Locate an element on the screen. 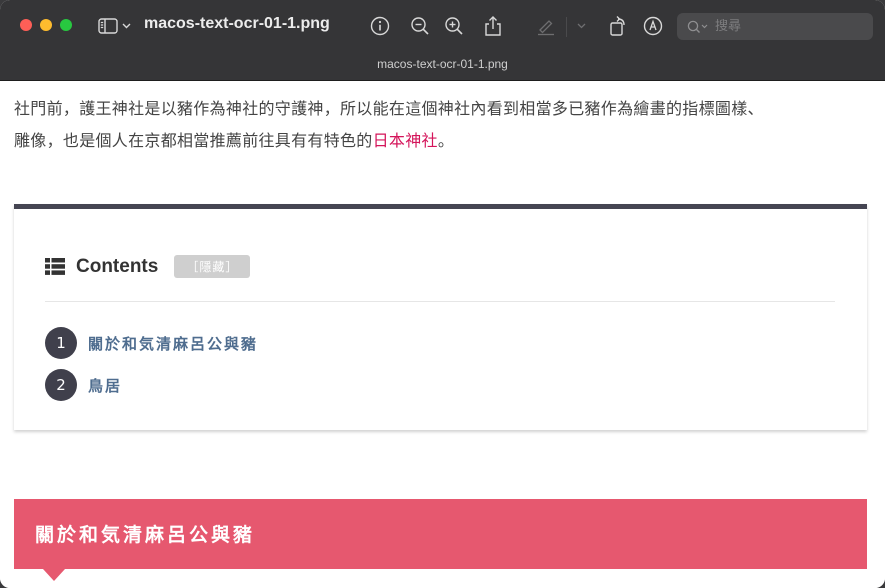  window-controls is located at coordinates (46, 25).